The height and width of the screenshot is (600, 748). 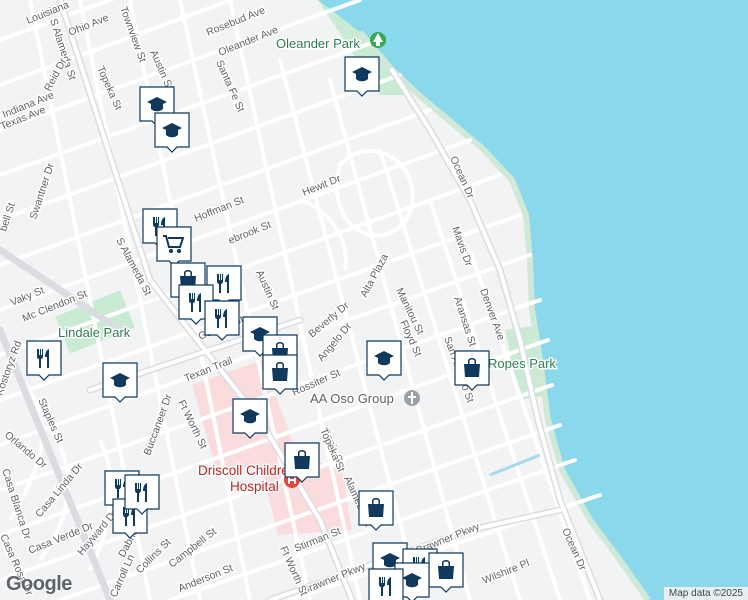 I want to click on hospital-label-line2: Hospital, so click(x=254, y=486).